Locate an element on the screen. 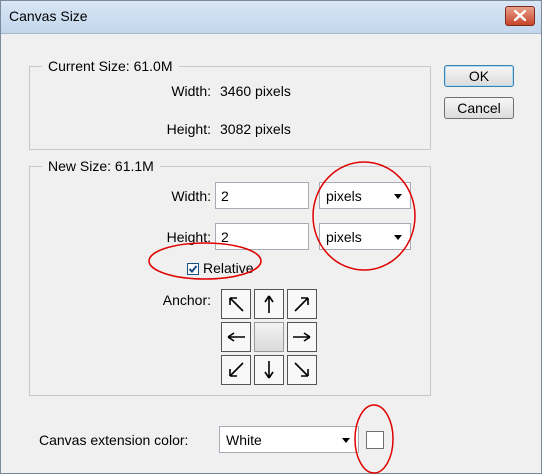 Image resolution: width=542 pixels, height=474 pixels. current-height-value: 3082 pixels is located at coordinates (255, 129).